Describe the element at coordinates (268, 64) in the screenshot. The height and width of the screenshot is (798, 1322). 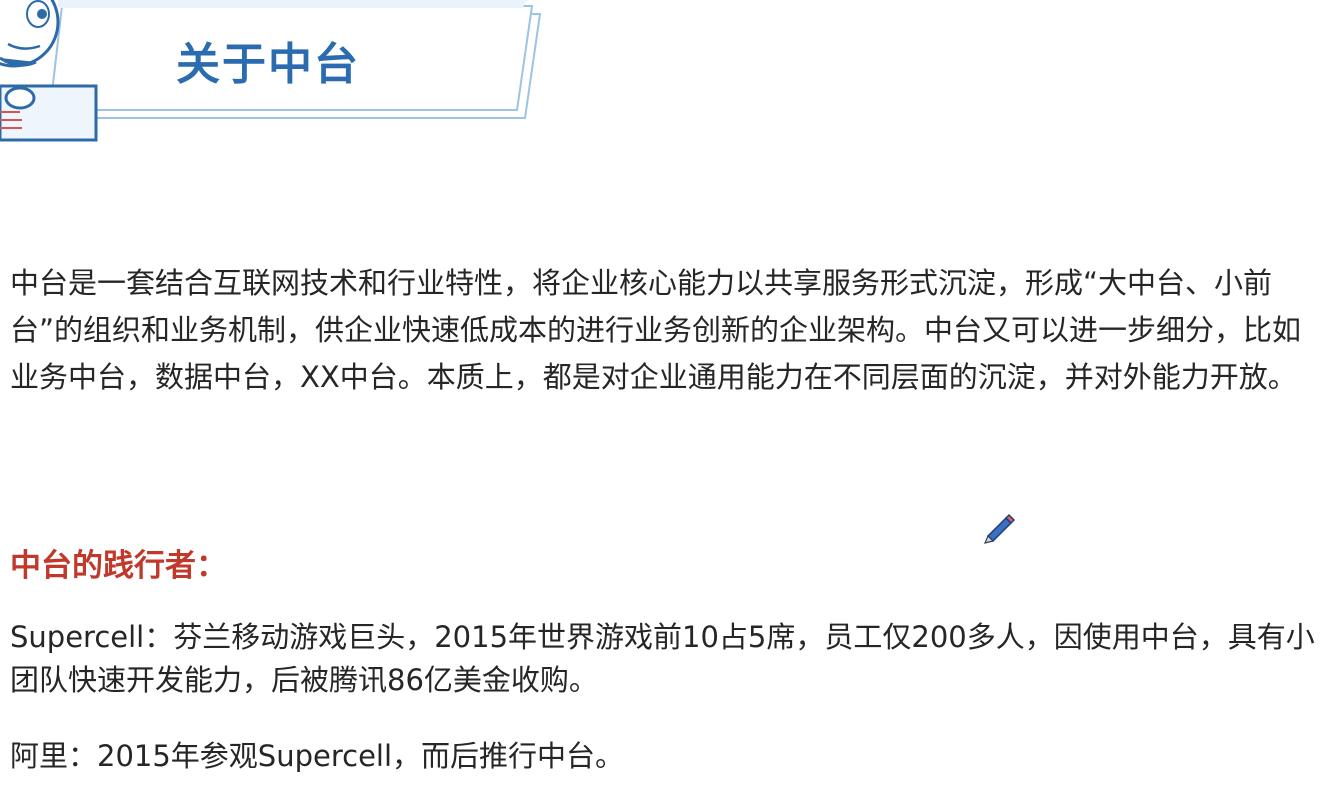
I see `page-title: 关于中台` at that location.